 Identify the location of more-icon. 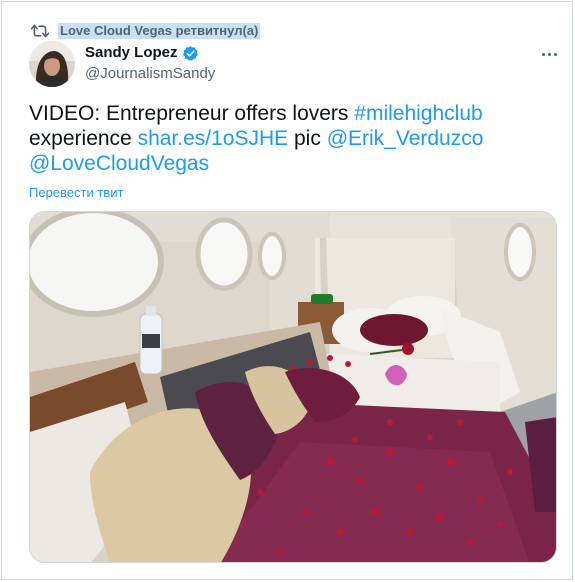
(549, 54).